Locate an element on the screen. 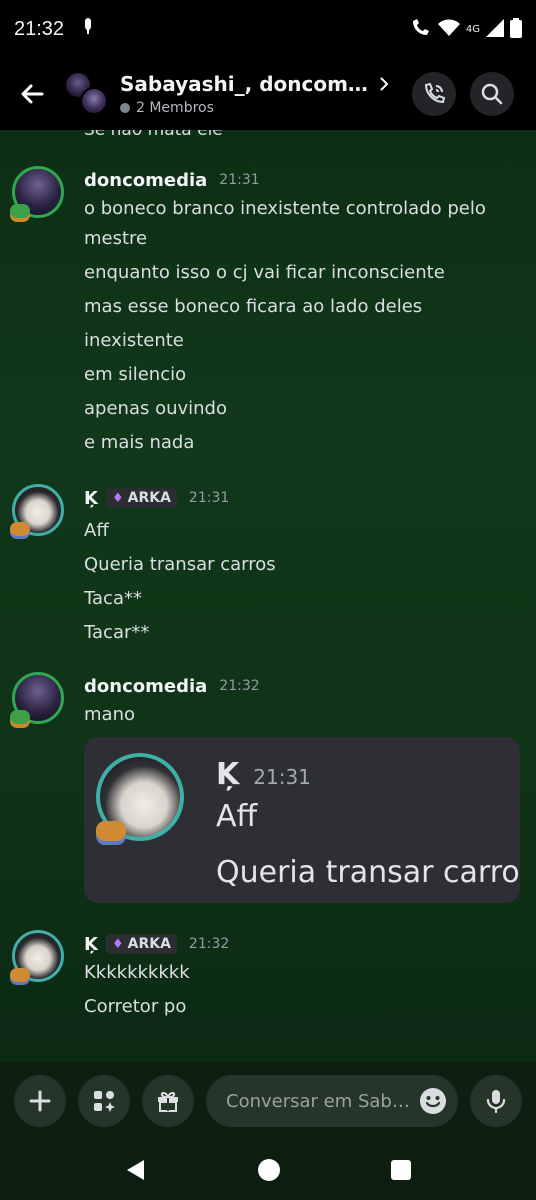 The image size is (536, 1200). channel-header: Sabayashi_, doncome… 2 Membros is located at coordinates (268, 94).